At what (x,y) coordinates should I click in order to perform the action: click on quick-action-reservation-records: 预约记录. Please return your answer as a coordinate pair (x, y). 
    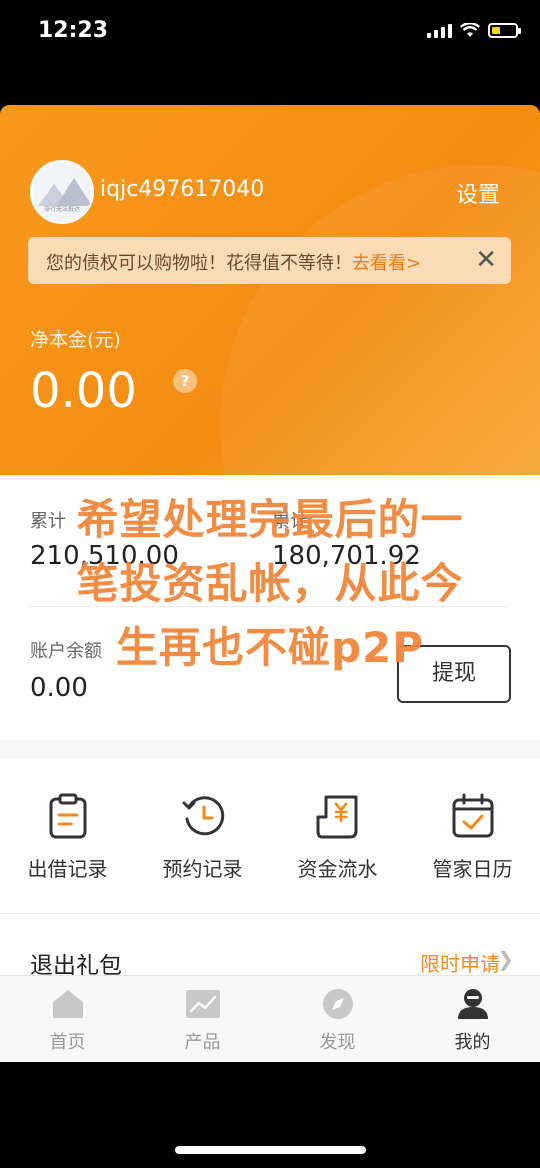
    Looking at the image, I should click on (202, 835).